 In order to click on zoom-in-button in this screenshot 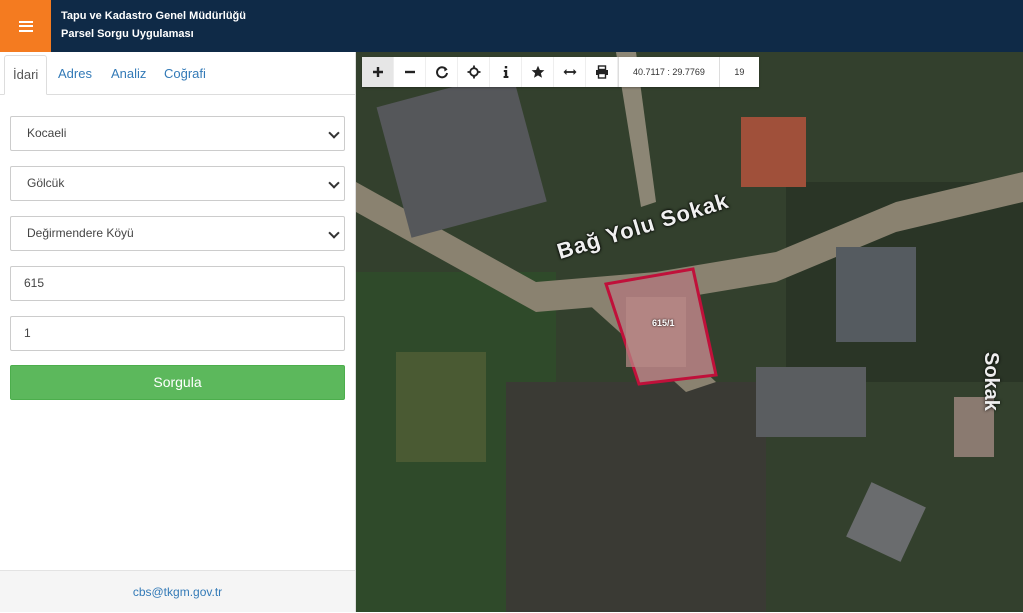, I will do `click(378, 72)`.